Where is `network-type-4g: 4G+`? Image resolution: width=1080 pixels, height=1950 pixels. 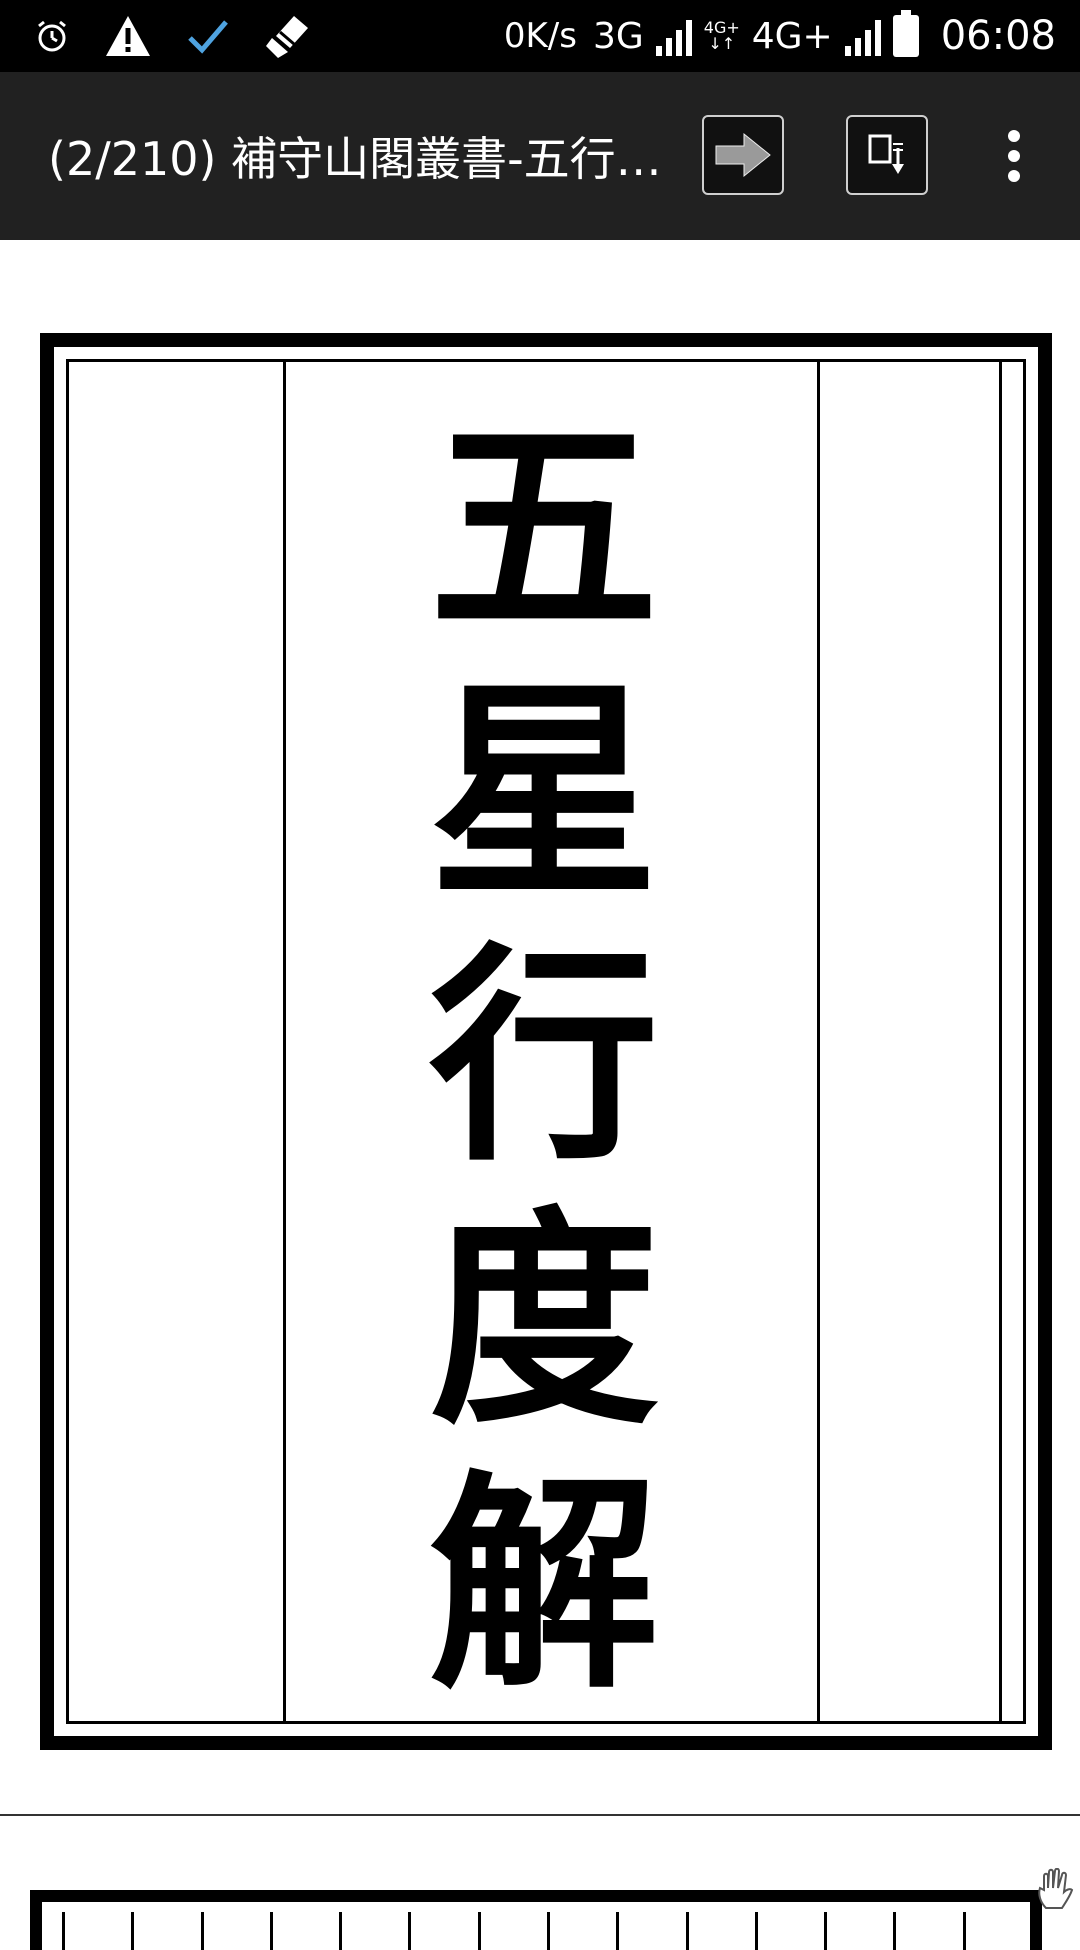
network-type-4g: 4G+ is located at coordinates (792, 36).